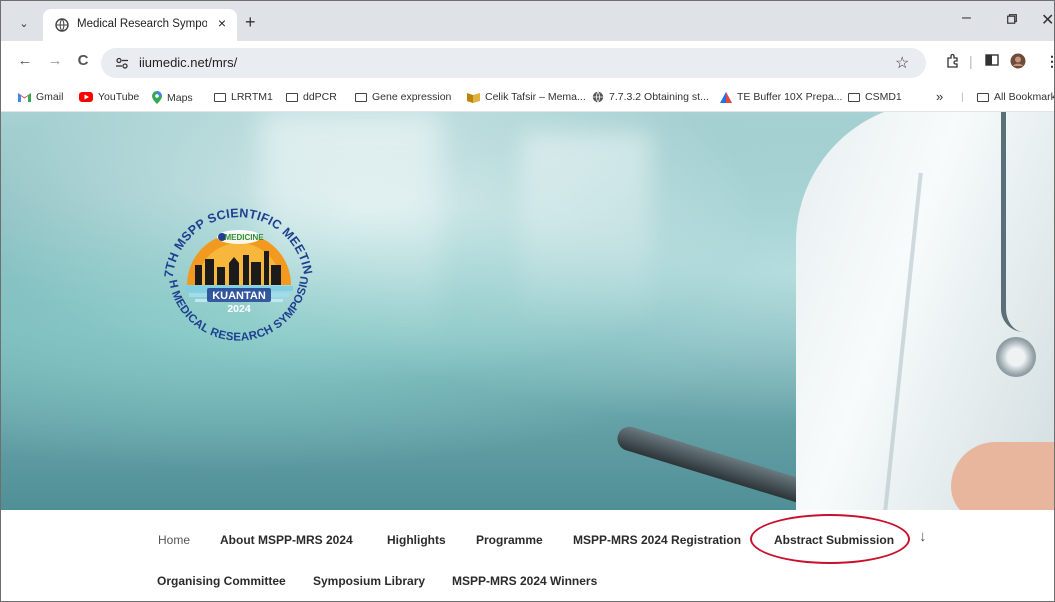 The height and width of the screenshot is (602, 1055). What do you see at coordinates (939, 96) in the screenshot?
I see `bookmarks-overflow-button: »` at bounding box center [939, 96].